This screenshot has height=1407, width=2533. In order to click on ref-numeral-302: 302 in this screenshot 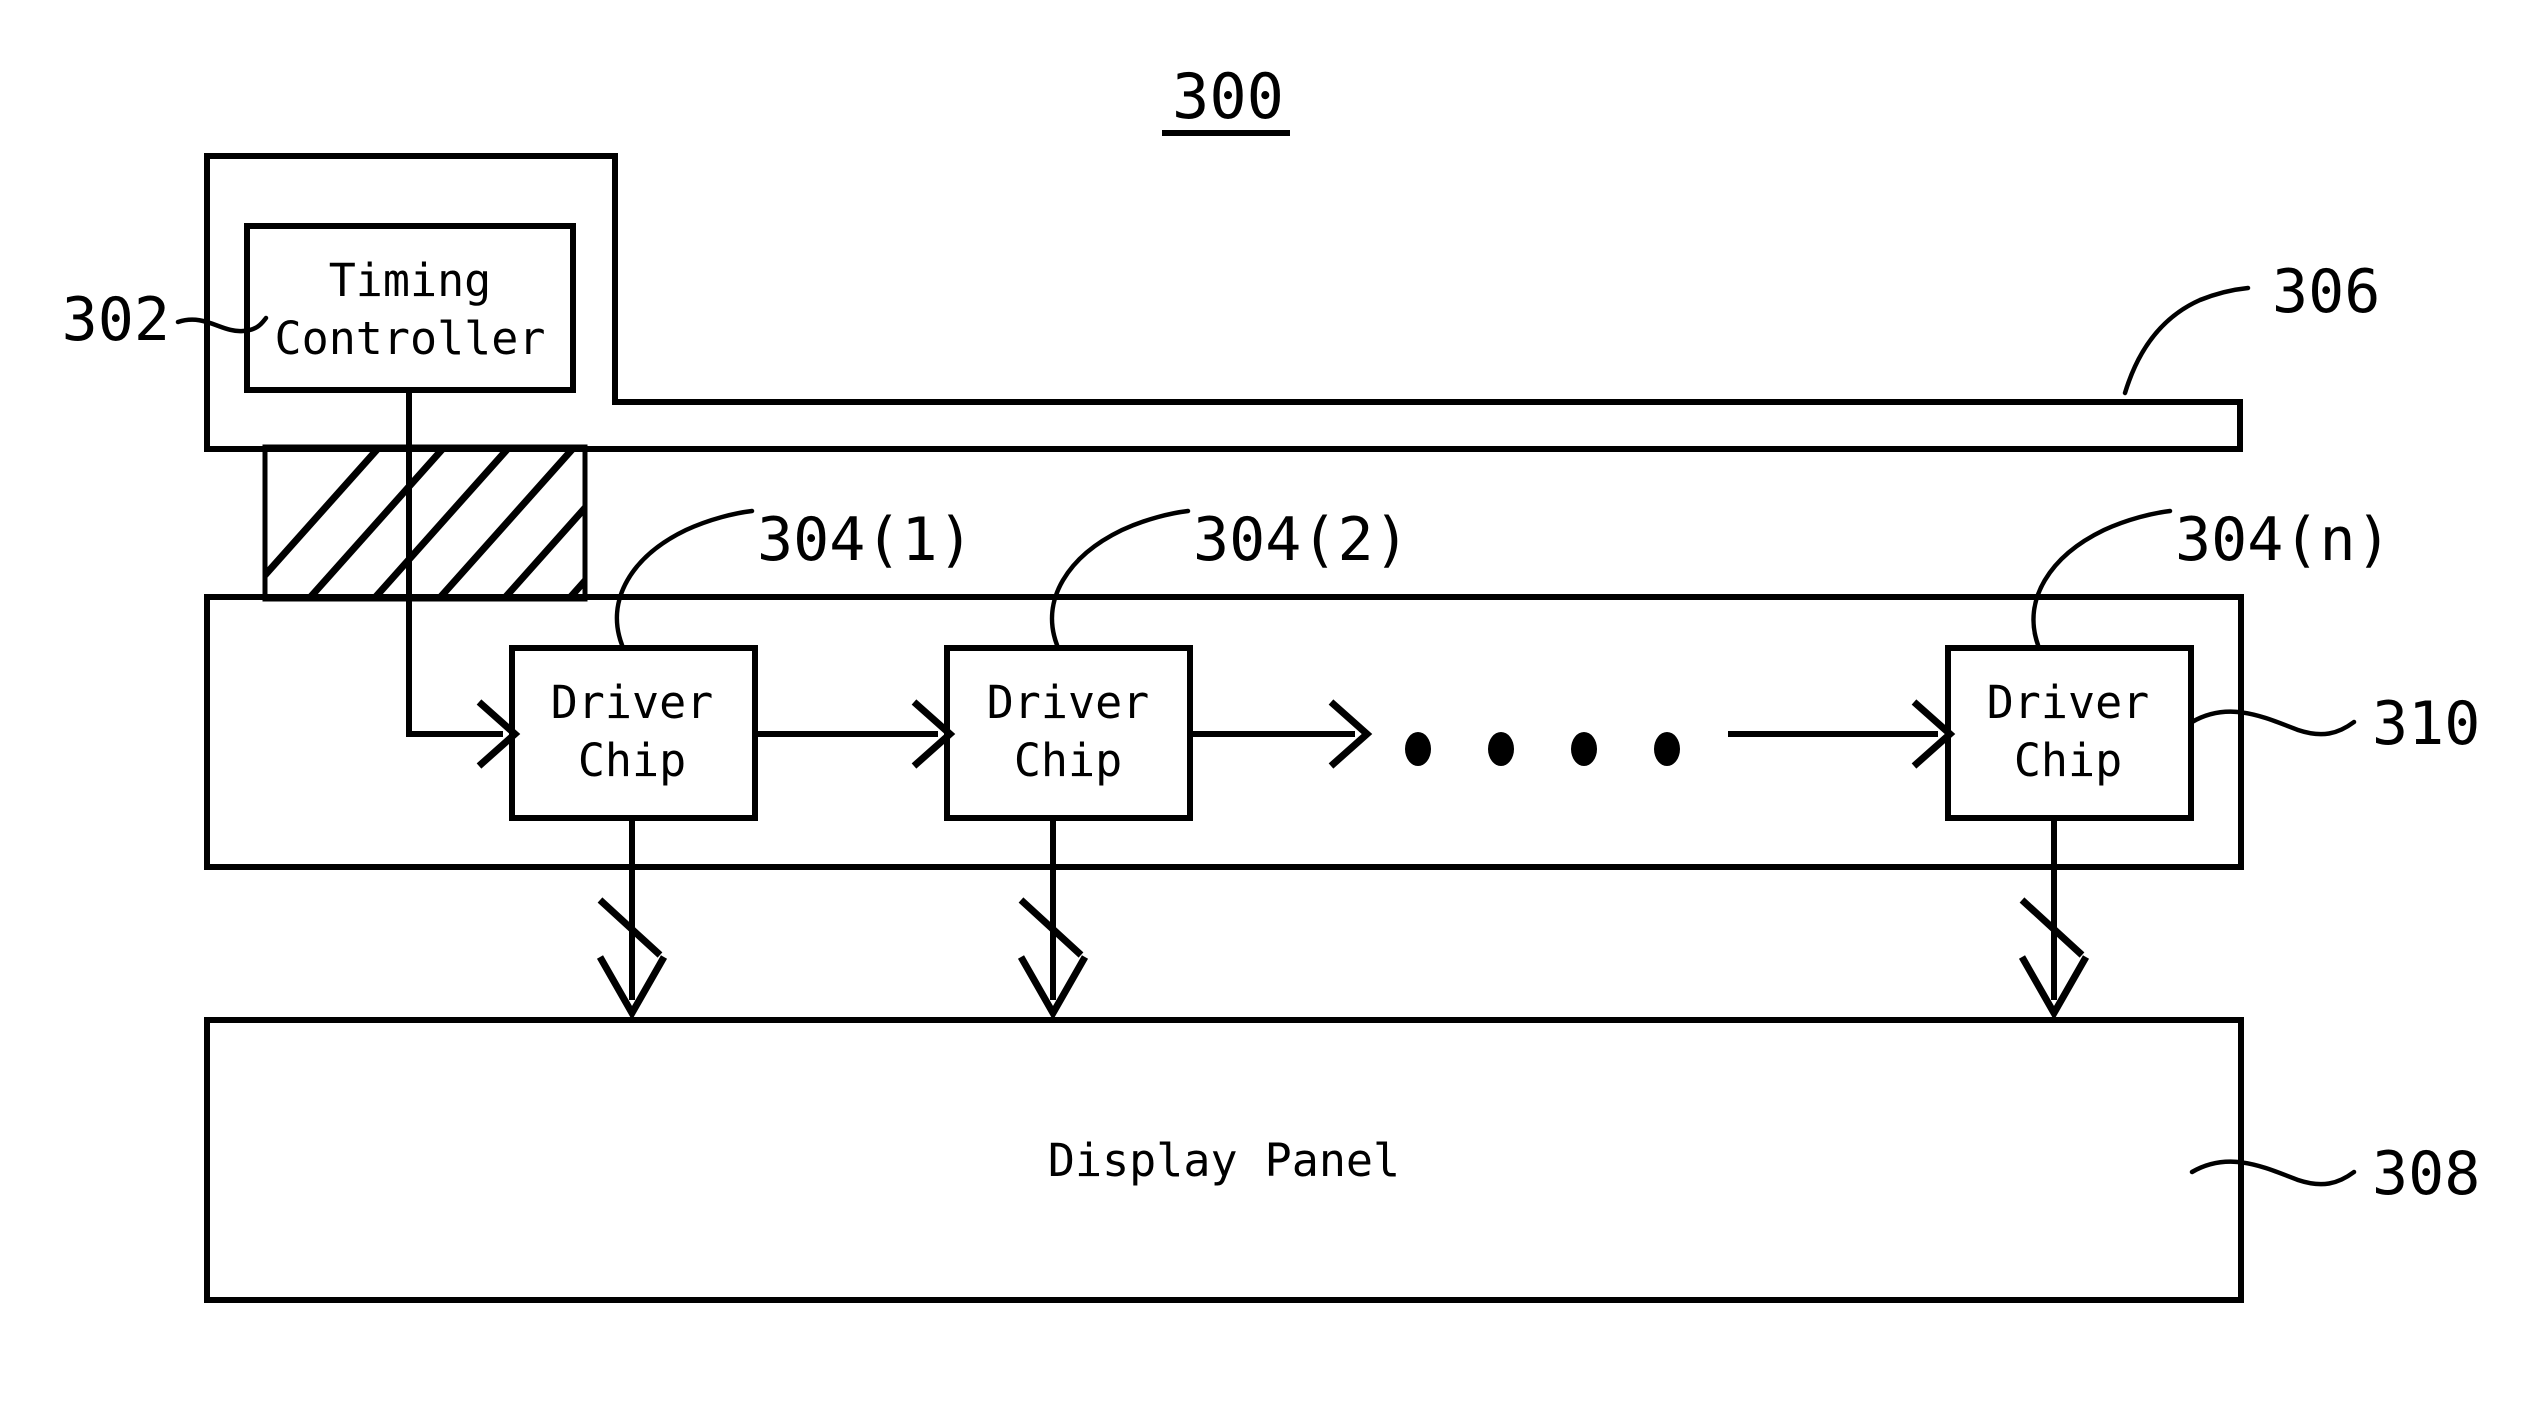, I will do `click(116, 320)`.